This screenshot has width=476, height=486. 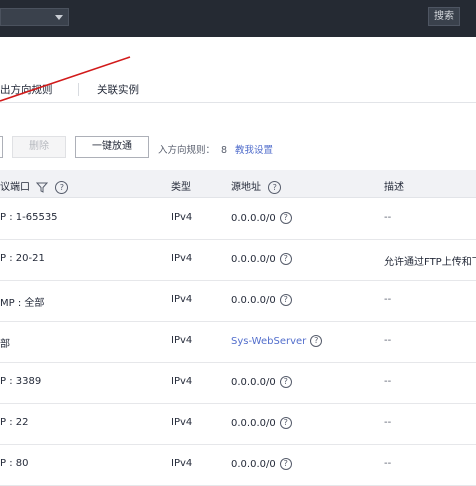 I want to click on header-description: 描述, so click(x=394, y=187).